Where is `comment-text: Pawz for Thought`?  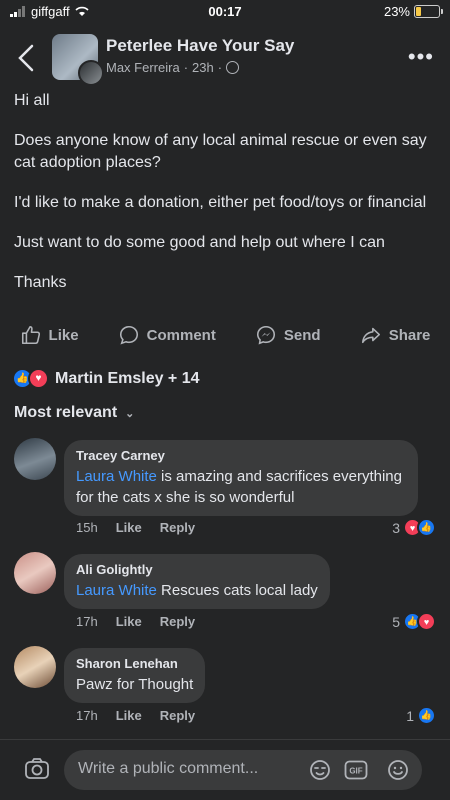 comment-text: Pawz for Thought is located at coordinates (134, 684).